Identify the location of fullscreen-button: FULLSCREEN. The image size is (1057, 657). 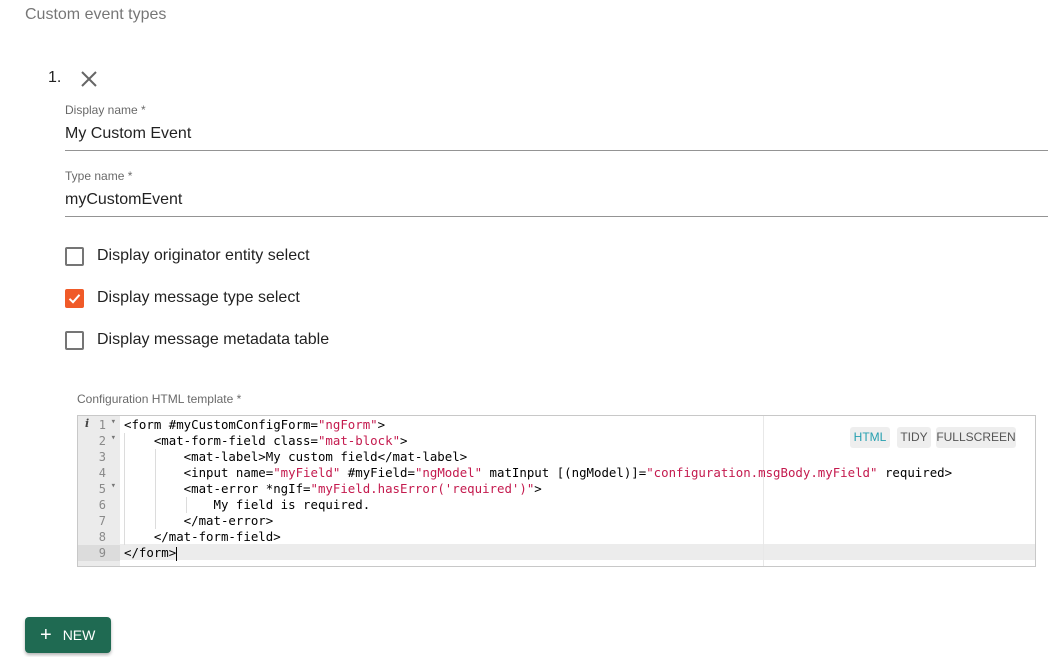
(976, 437).